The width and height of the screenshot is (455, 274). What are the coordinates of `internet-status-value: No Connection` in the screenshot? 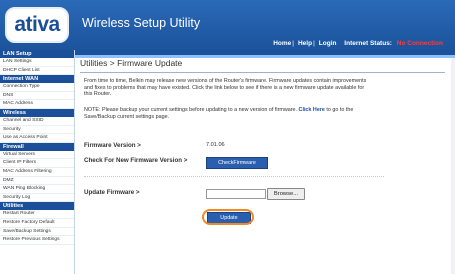 It's located at (419, 43).